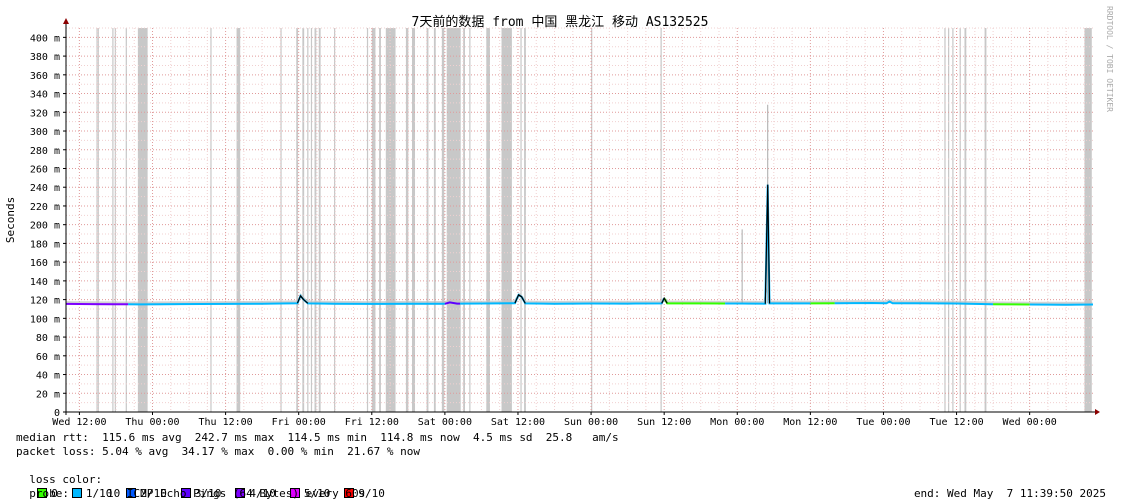 Image resolution: width=1121 pixels, height=501 pixels. I want to click on y-tick-label: 300 m, so click(45, 132).